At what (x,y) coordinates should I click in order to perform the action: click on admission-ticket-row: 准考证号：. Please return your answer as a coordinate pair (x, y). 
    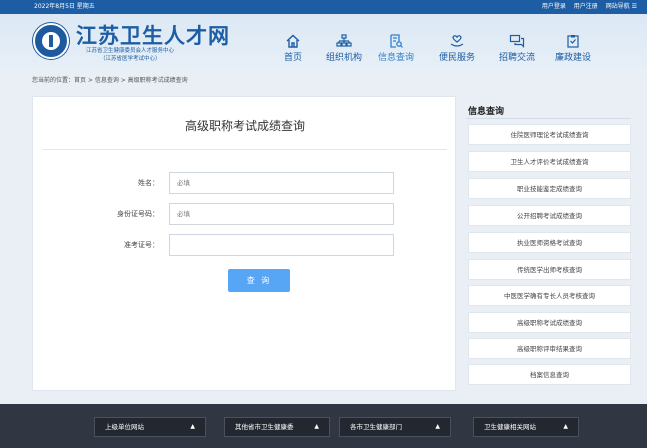
    Looking at the image, I should click on (245, 245).